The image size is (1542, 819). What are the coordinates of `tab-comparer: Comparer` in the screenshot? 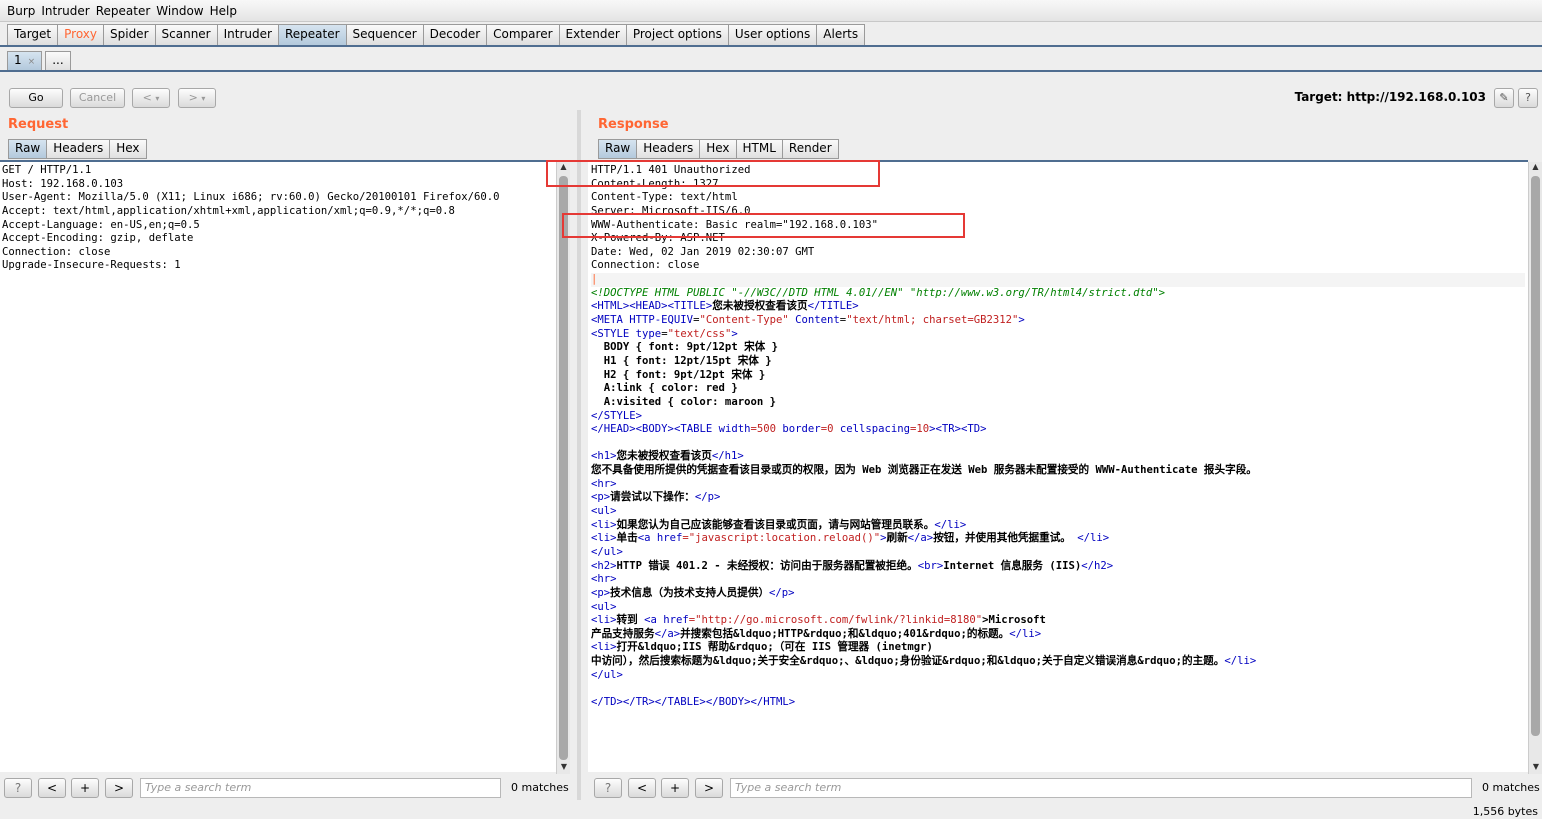 It's located at (523, 34).